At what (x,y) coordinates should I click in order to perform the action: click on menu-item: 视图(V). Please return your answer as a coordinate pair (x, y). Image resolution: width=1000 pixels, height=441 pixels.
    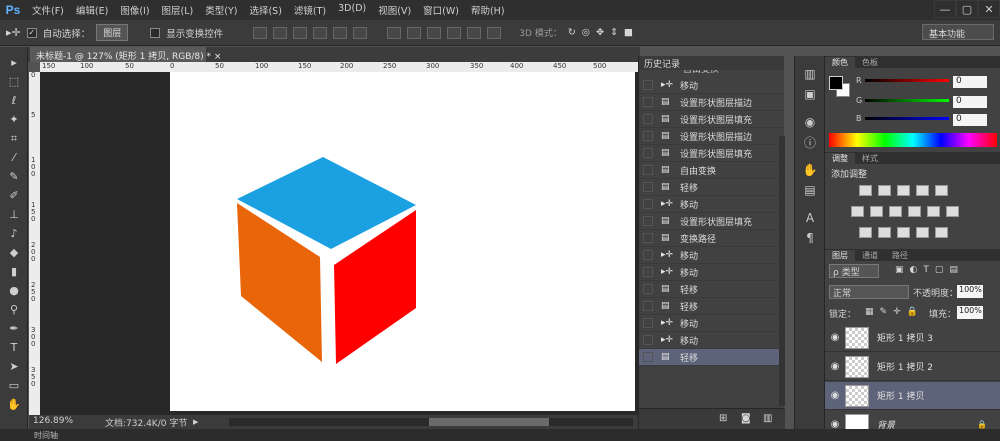
    Looking at the image, I should click on (394, 10).